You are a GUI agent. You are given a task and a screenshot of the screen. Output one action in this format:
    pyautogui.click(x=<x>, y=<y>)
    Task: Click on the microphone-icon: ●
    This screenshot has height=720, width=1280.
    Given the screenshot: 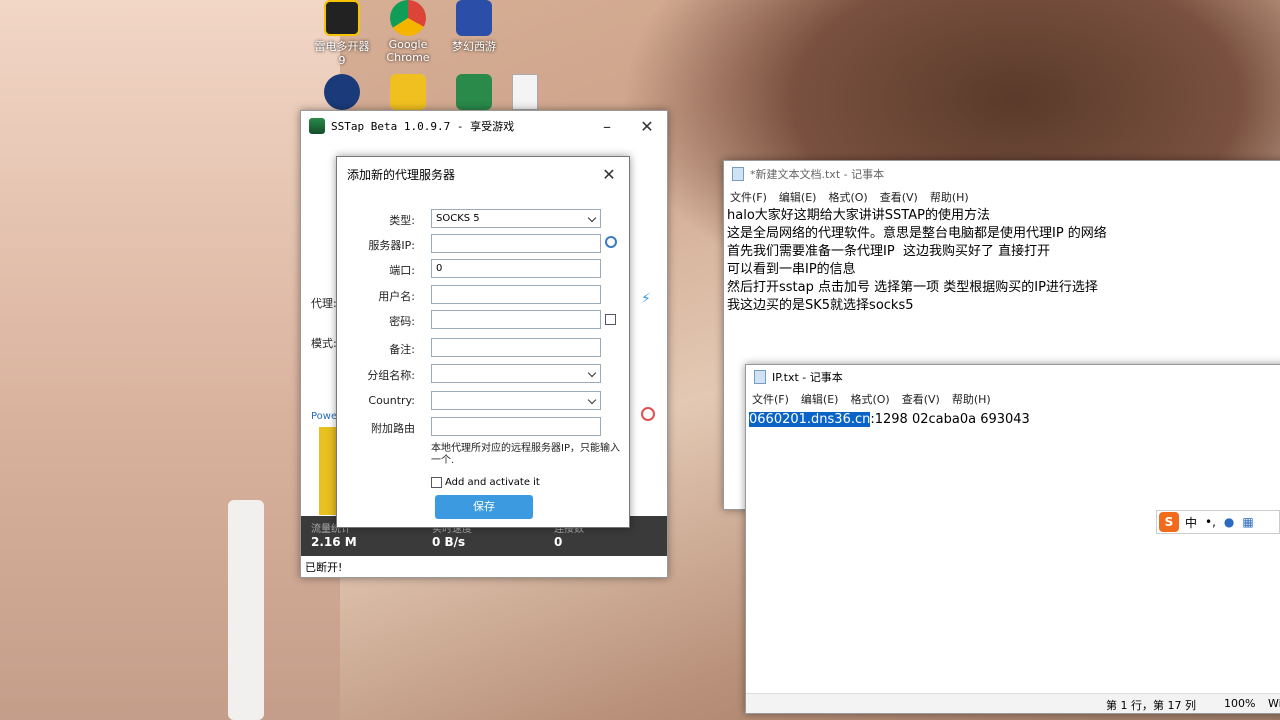 What is the action you would take?
    pyautogui.click(x=1229, y=522)
    